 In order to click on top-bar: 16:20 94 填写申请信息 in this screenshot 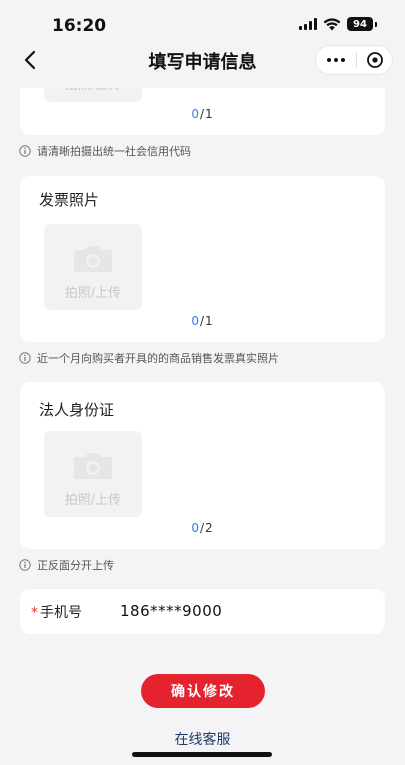, I will do `click(202, 44)`.